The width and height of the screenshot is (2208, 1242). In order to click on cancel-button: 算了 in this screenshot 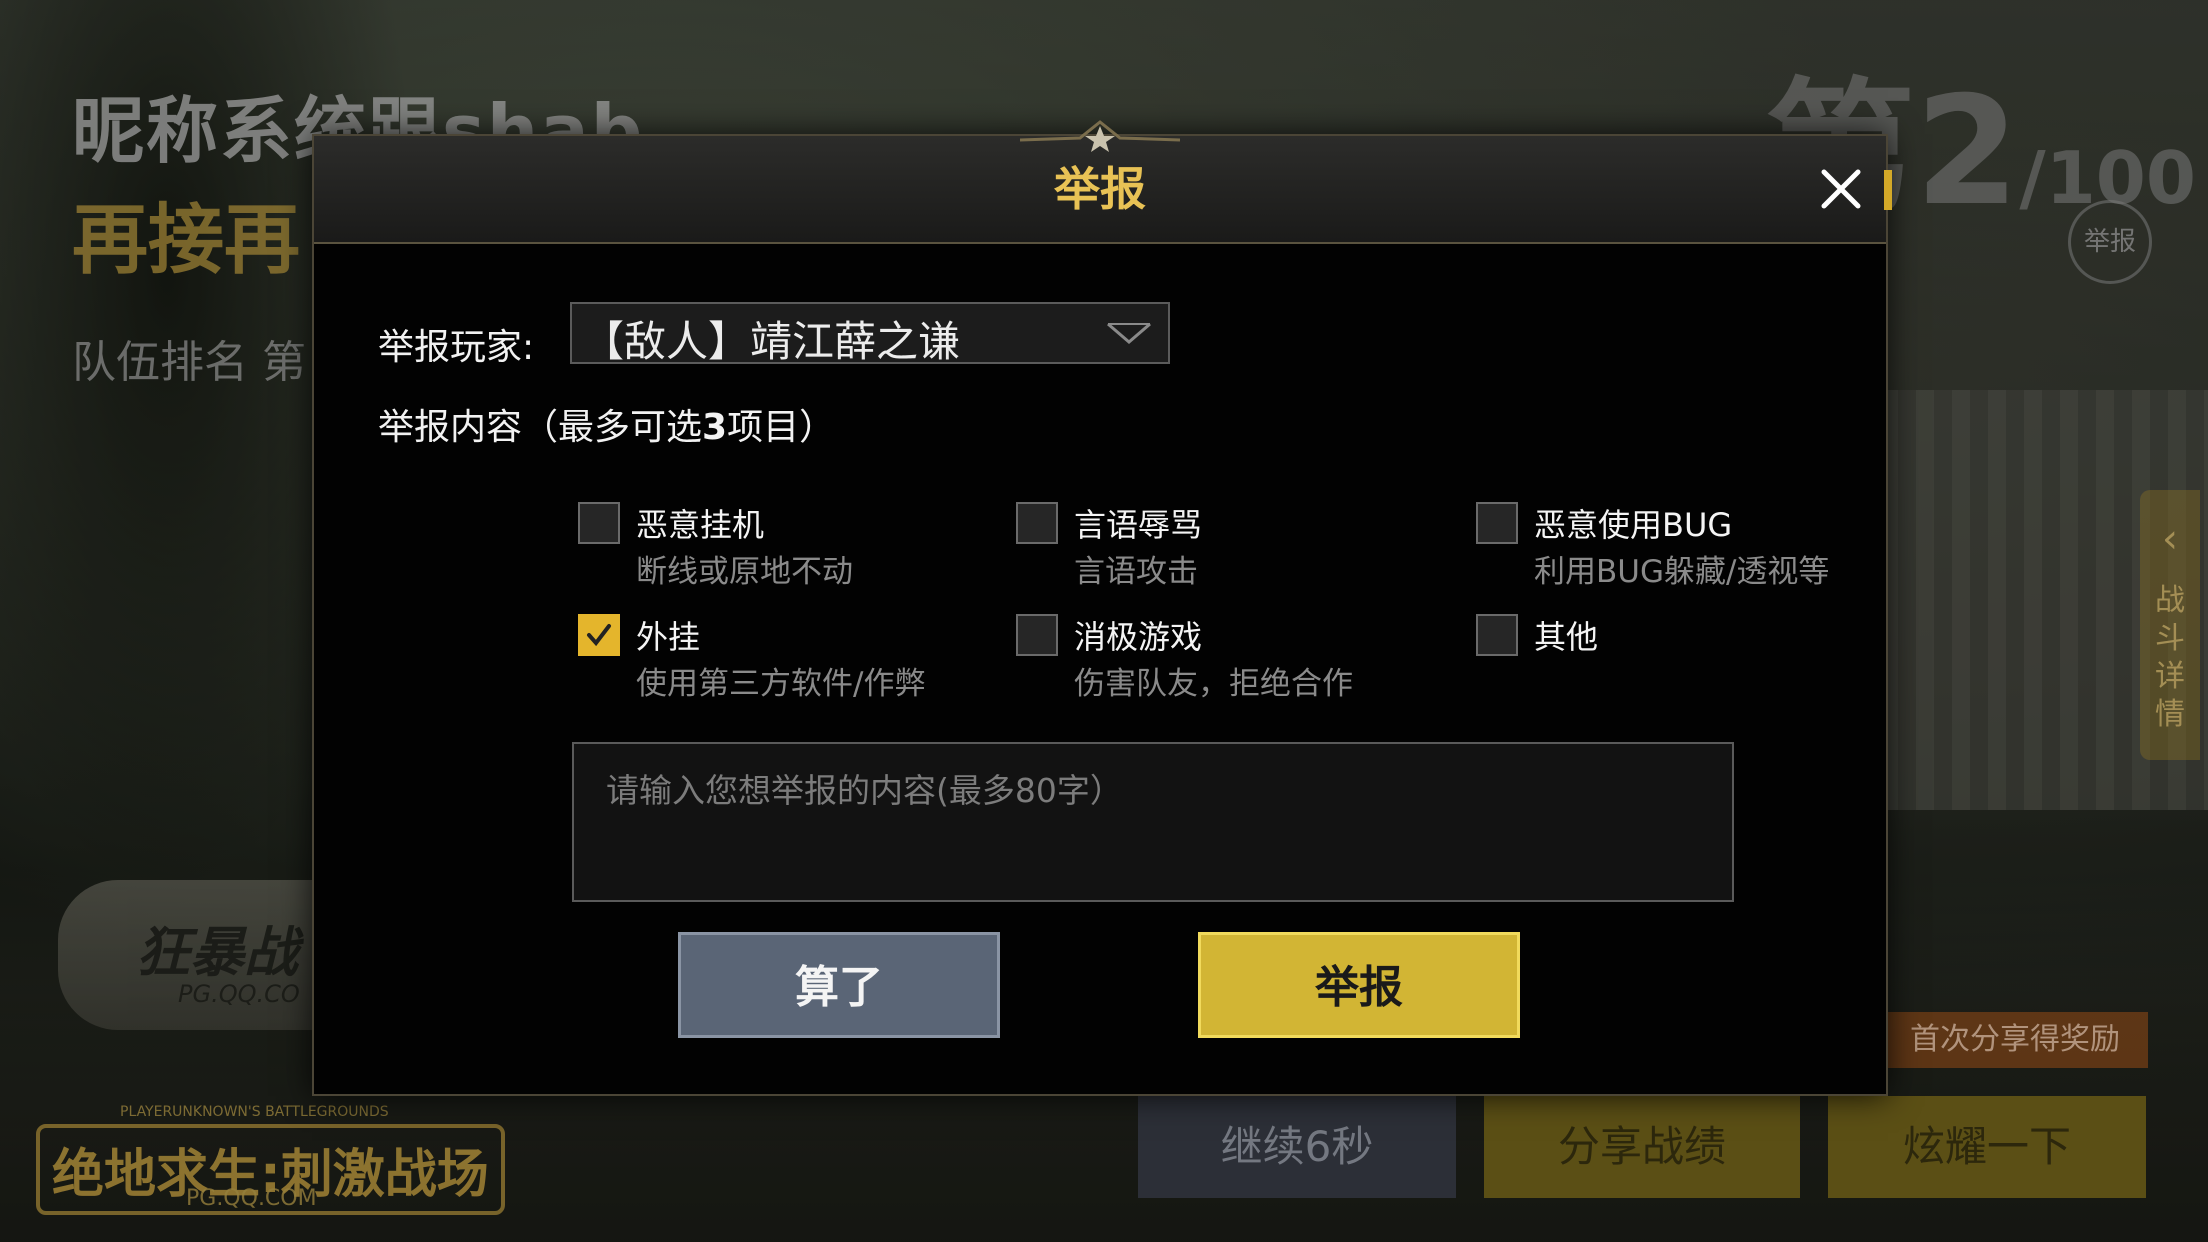, I will do `click(839, 985)`.